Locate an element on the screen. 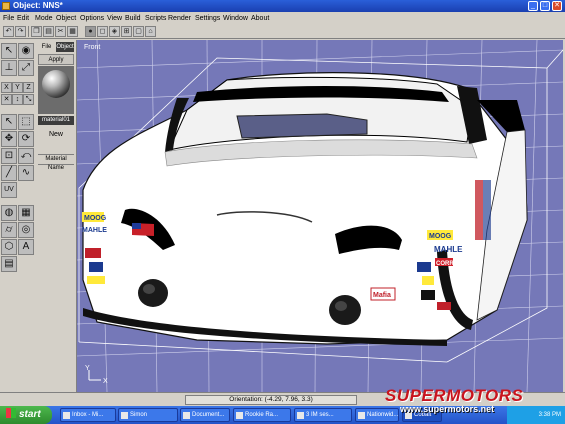 This screenshot has height=424, width=565. cylinder-icon: ⌭ is located at coordinates (9, 230).